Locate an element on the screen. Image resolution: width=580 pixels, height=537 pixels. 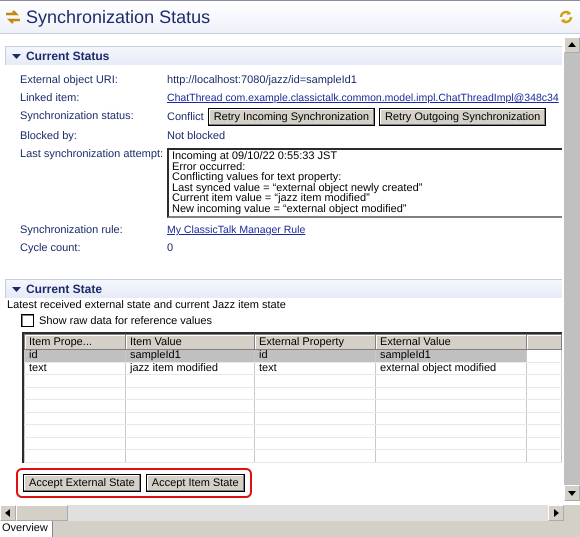
field-label: Last synchronization attempt: is located at coordinates (92, 154).